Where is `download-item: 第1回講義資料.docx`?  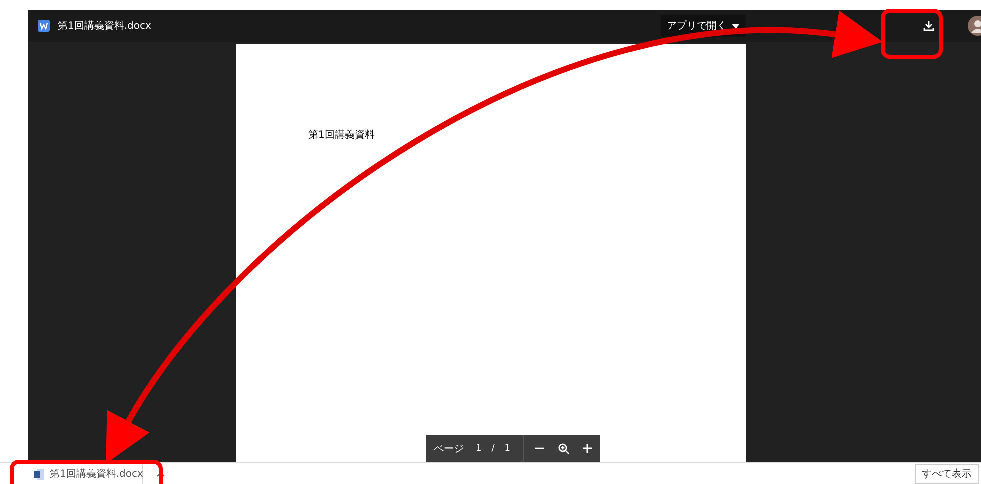
download-item: 第1回講義資料.docx is located at coordinates (71, 473).